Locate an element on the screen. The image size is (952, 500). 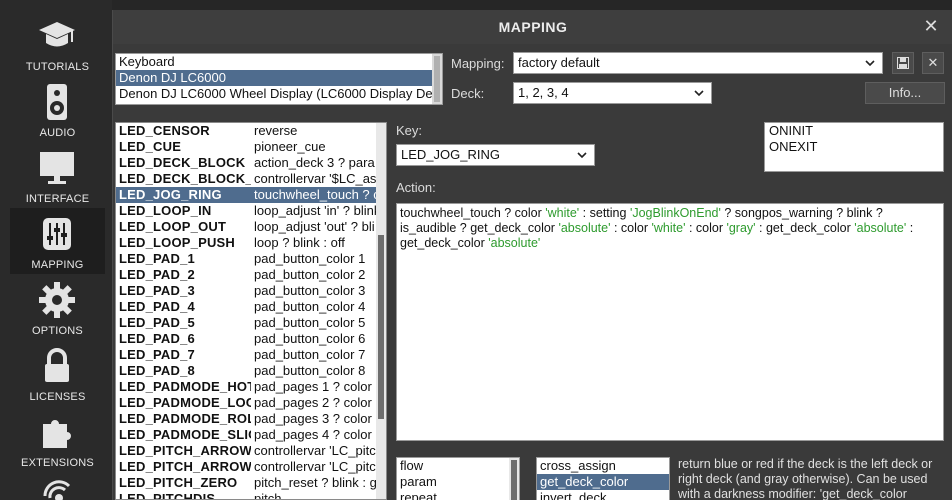
device-item-selected: Denon DJ LC6000 is located at coordinates (279, 78).